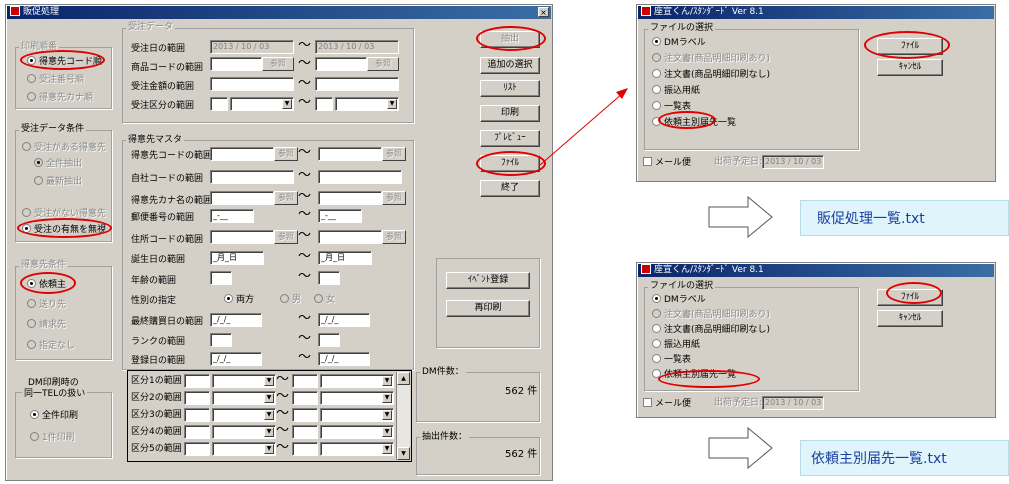 This screenshot has height=484, width=1009. Describe the element at coordinates (793, 162) in the screenshot. I see `dialog-1-ship-date-input: 2013 / 10 / 03` at that location.